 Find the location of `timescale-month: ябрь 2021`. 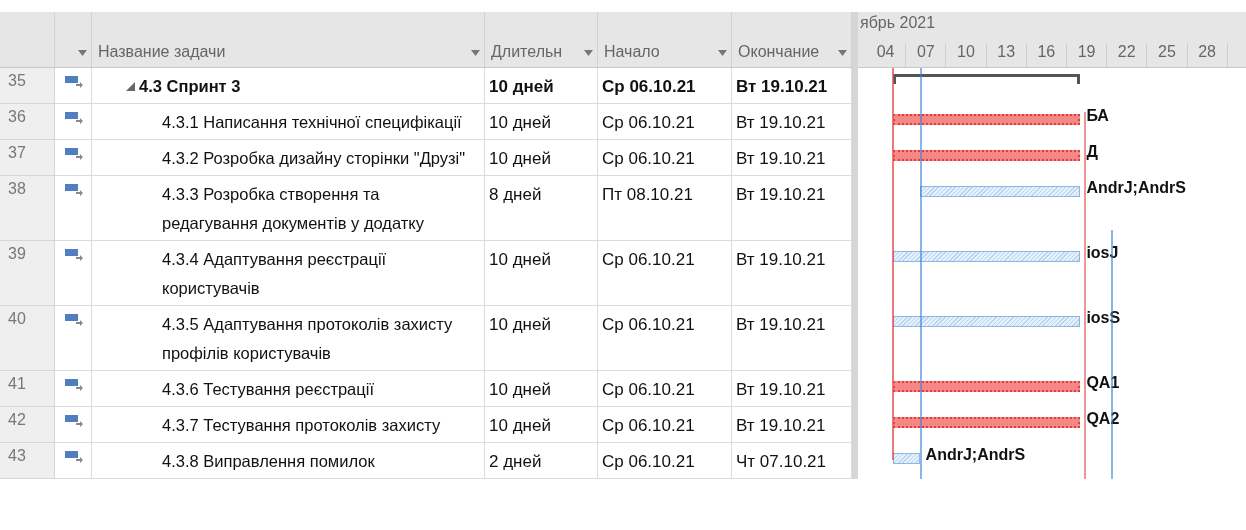

timescale-month: ябрь 2021 is located at coordinates (898, 22).